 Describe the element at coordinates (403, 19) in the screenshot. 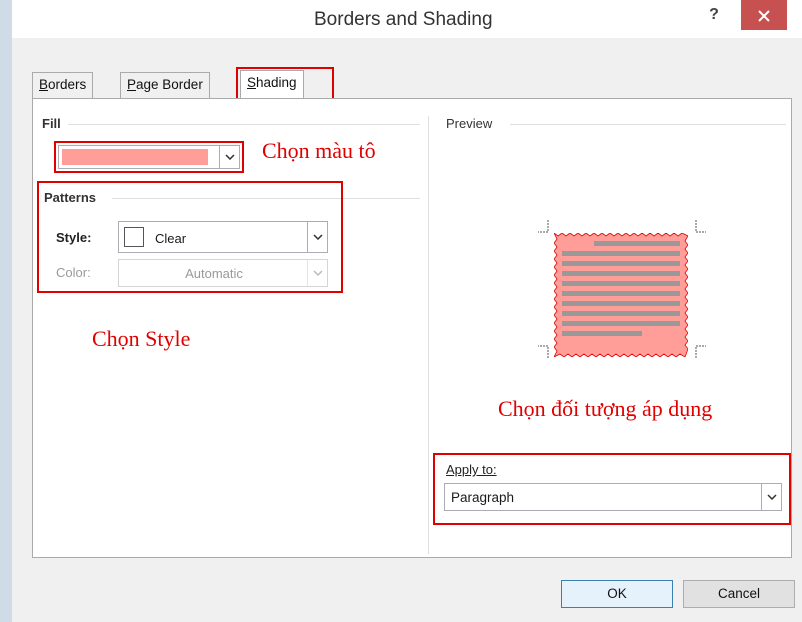

I see `dialog-title: Borders and Shading` at that location.